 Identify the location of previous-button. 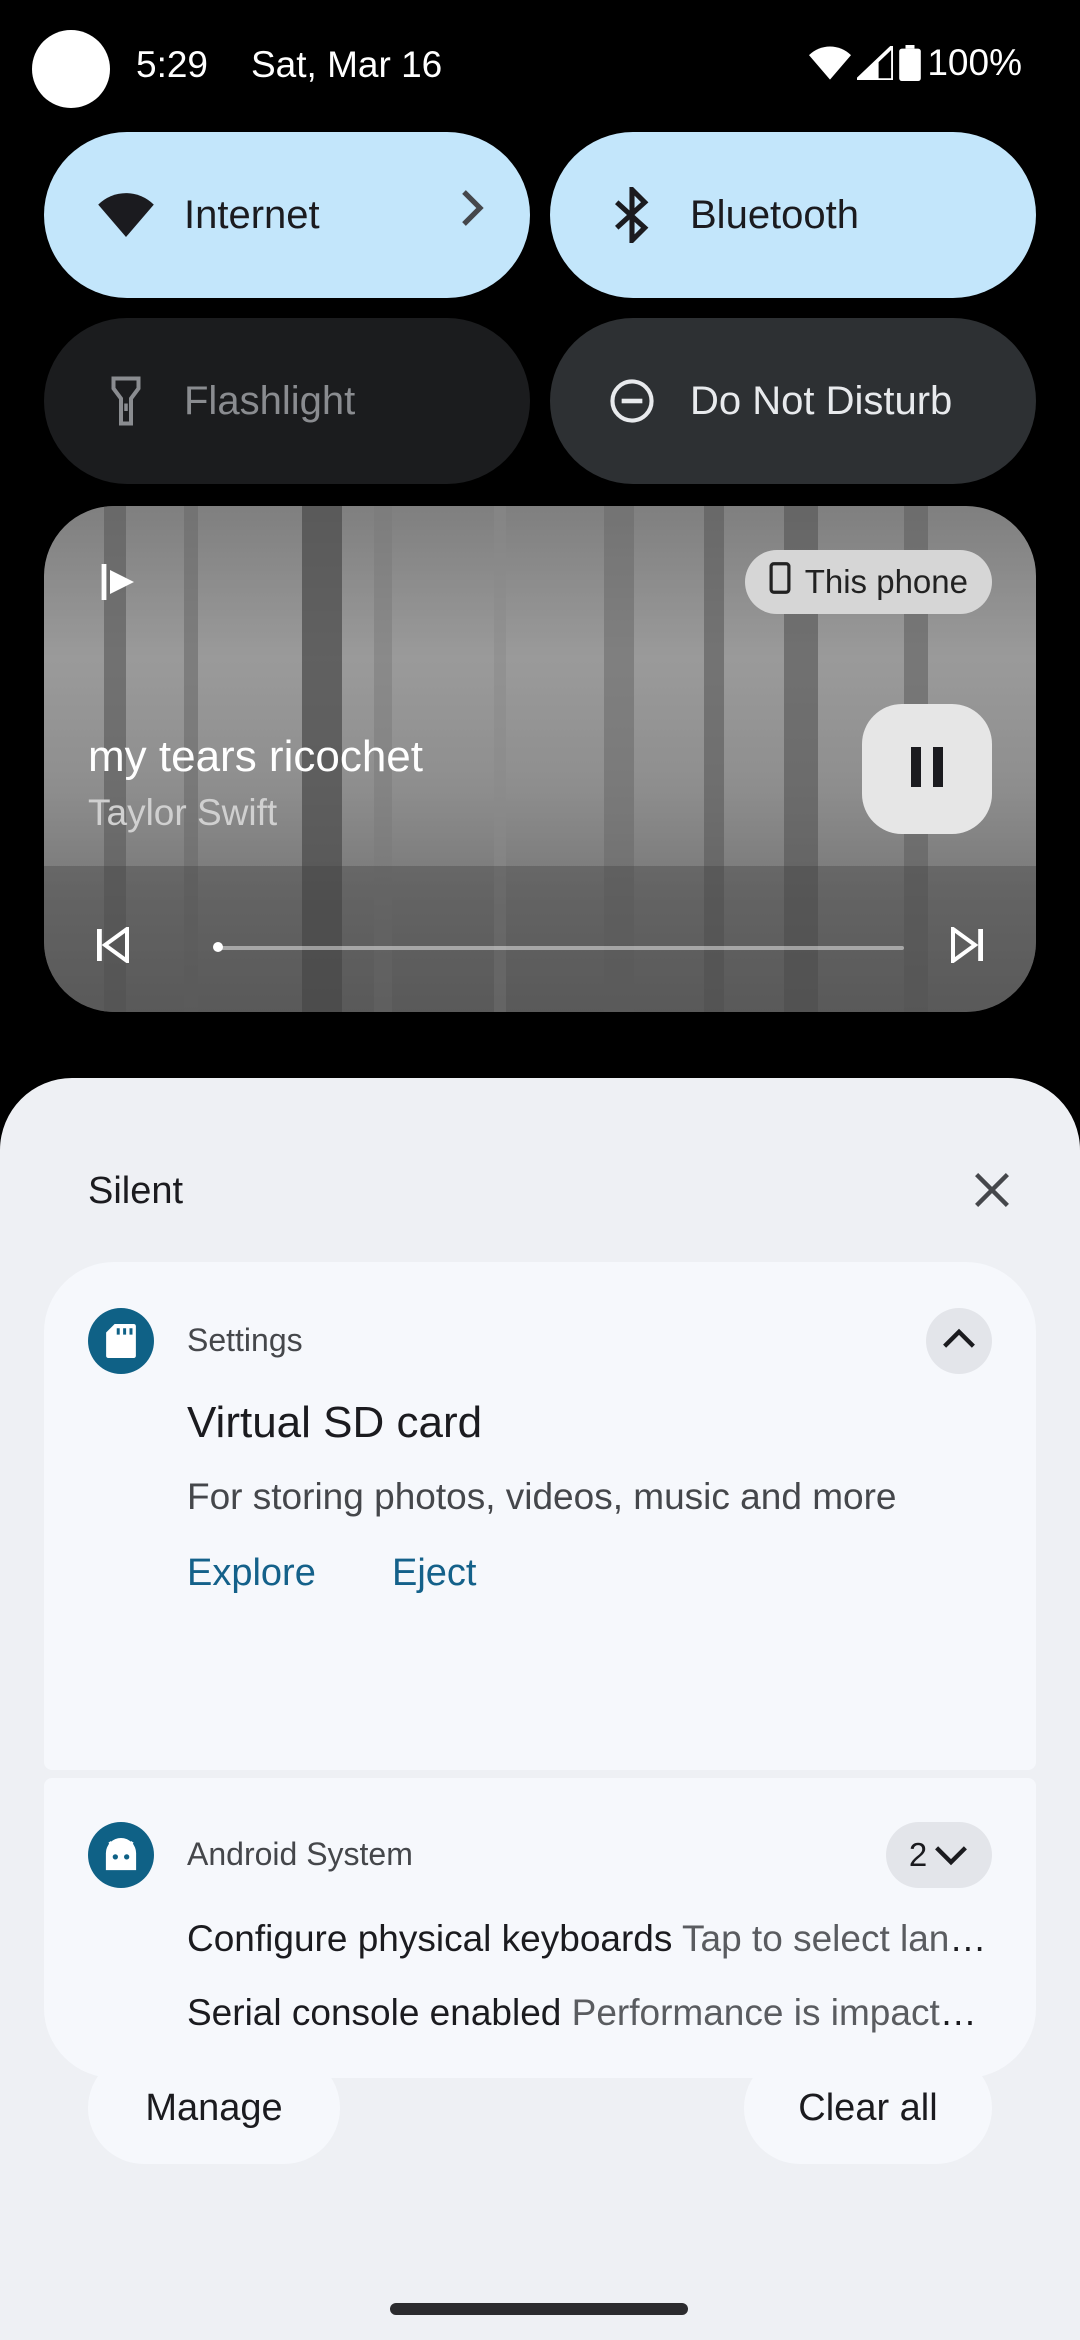
(113, 947).